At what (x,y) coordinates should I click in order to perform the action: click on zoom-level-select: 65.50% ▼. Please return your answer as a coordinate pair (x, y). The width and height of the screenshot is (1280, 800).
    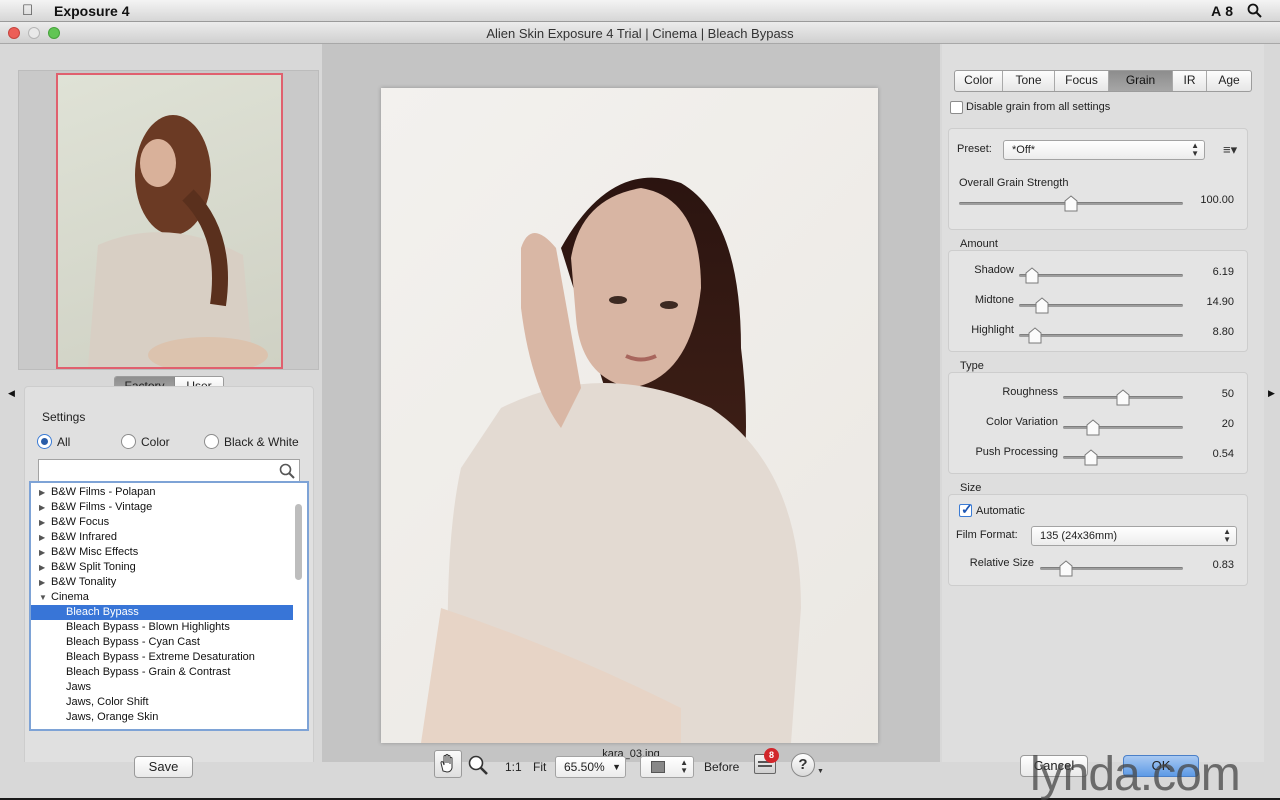
    Looking at the image, I should click on (590, 767).